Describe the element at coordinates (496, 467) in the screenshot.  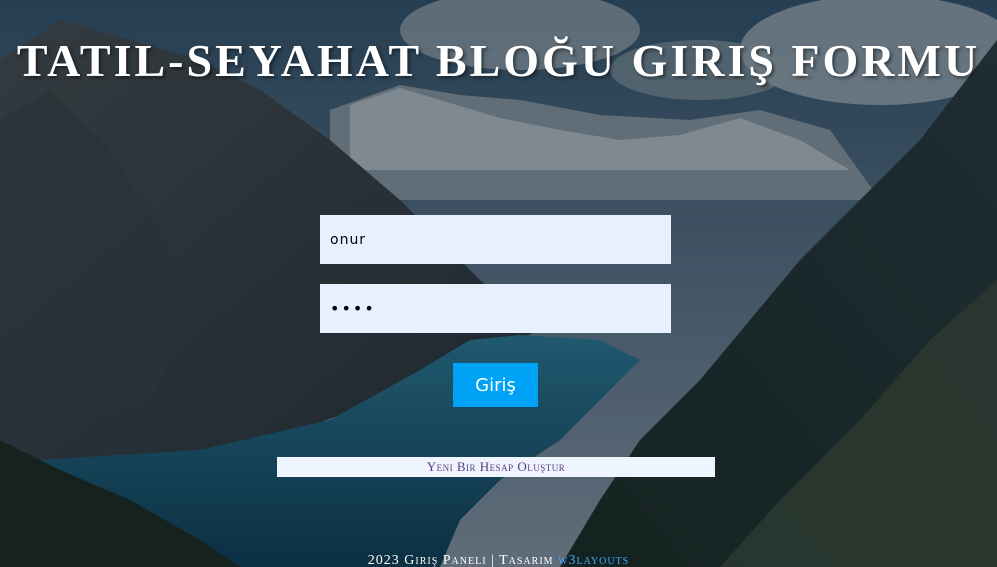
I see `create-account-link: Yeni Bir Hesap Oluştur` at that location.